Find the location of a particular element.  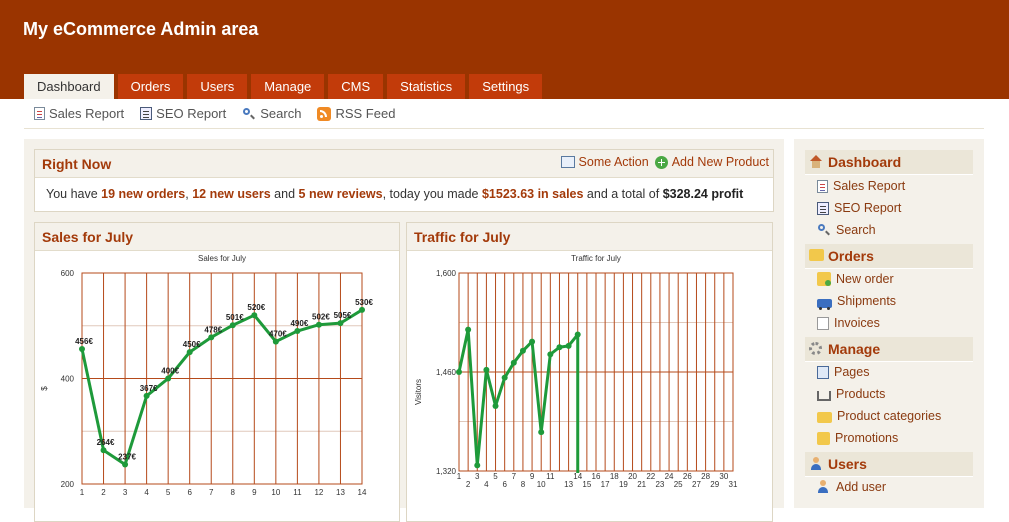

user-icon is located at coordinates (816, 464).